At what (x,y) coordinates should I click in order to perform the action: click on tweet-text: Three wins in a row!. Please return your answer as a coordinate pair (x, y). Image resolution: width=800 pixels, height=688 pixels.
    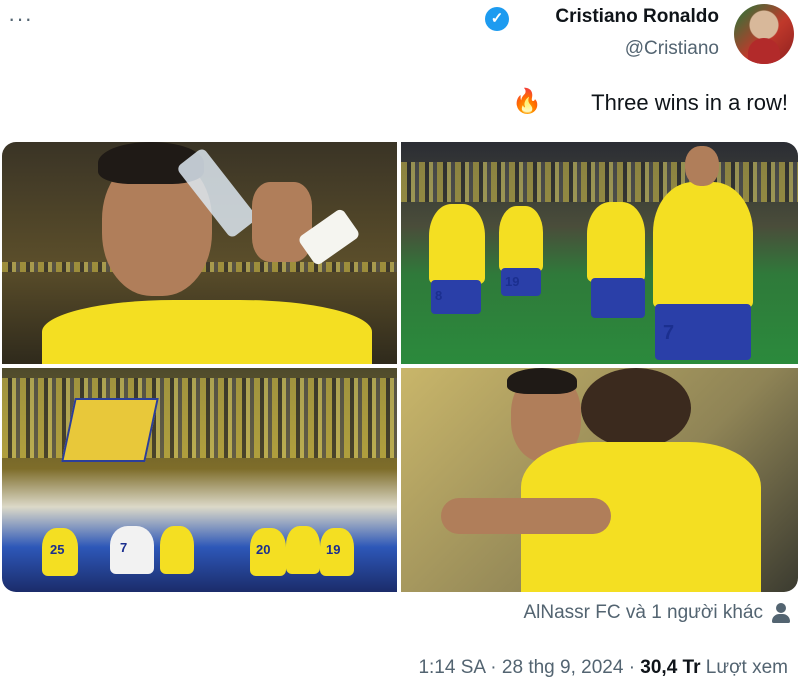
    Looking at the image, I should click on (689, 102).